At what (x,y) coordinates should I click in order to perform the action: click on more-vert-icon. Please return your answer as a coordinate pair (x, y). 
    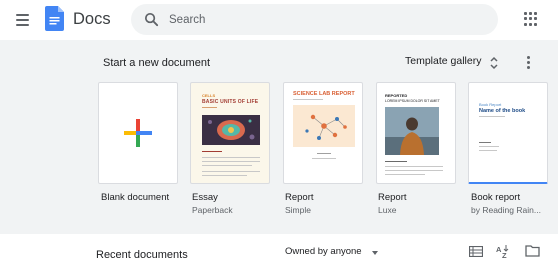
    Looking at the image, I should click on (528, 62).